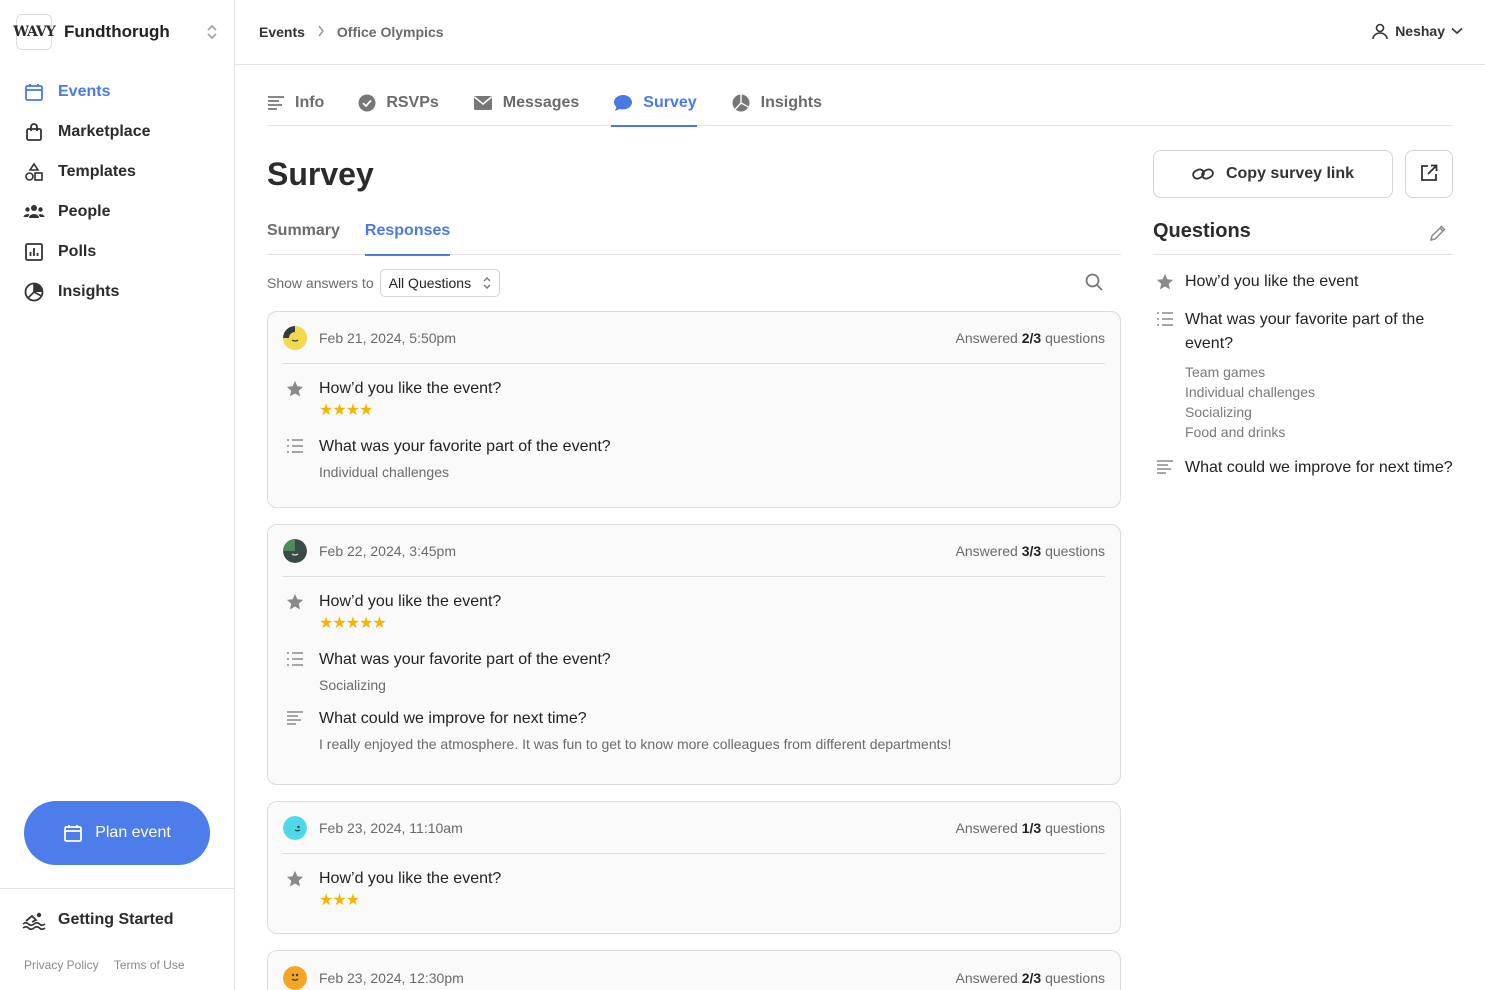  Describe the element at coordinates (453, 718) in the screenshot. I see `question-text: What could we improve for next time?` at that location.